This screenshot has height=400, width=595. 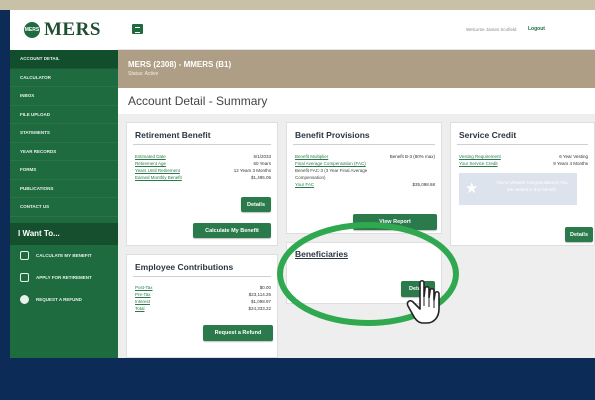 I want to click on top-strip, so click(x=297, y=5).